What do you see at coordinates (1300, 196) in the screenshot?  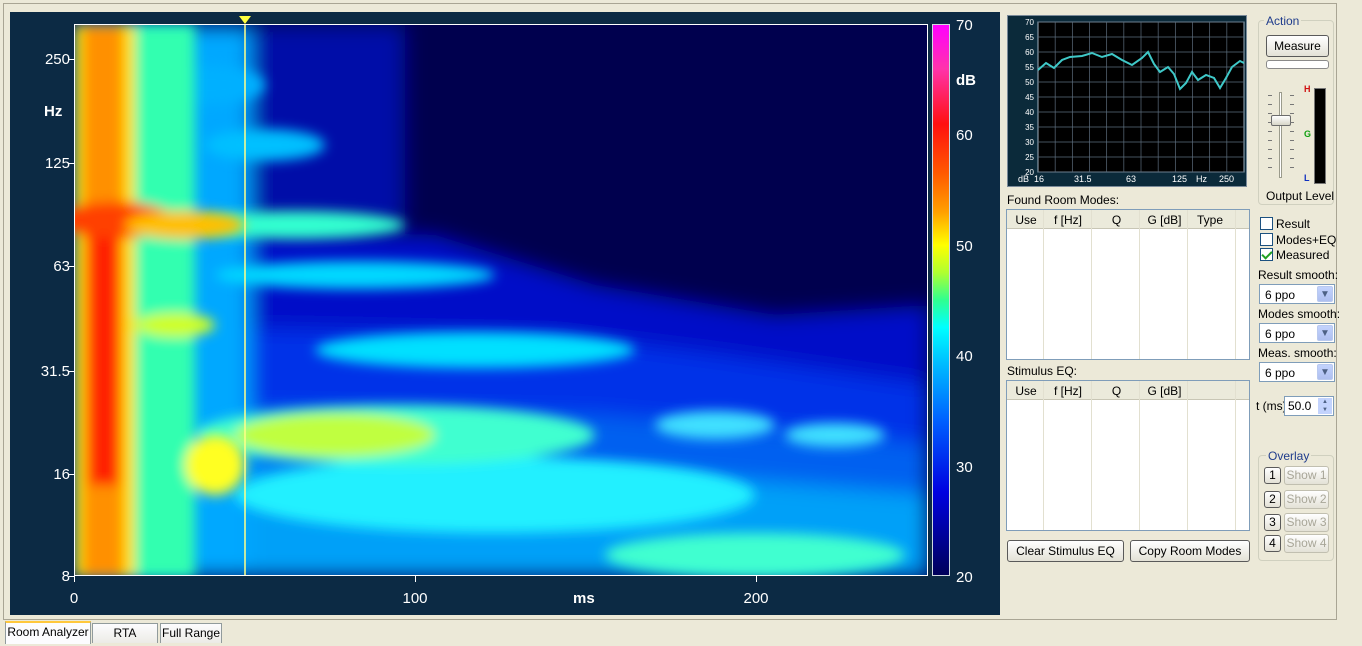 I see `output-level-label: Output Level` at bounding box center [1300, 196].